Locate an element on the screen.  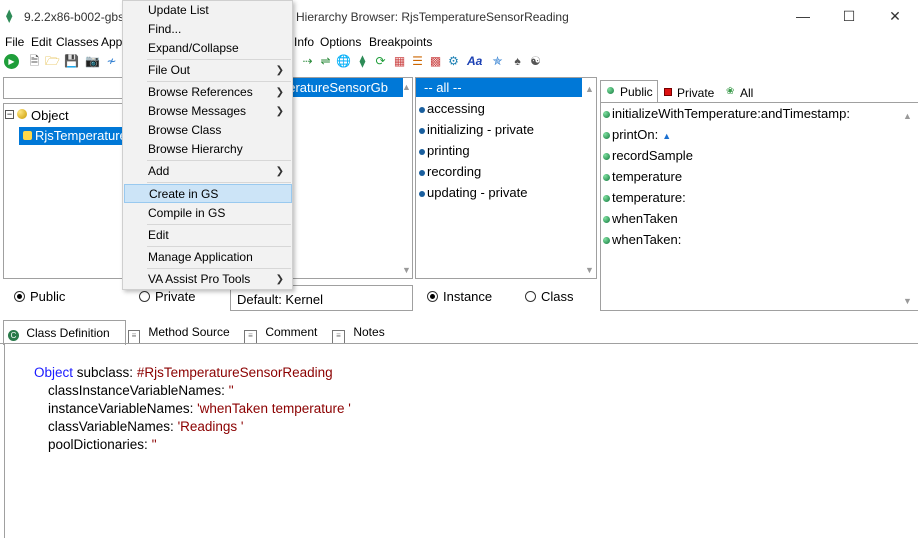
method-item: initializeWithTemperature:andTimestamp: is located at coordinates (726, 113).